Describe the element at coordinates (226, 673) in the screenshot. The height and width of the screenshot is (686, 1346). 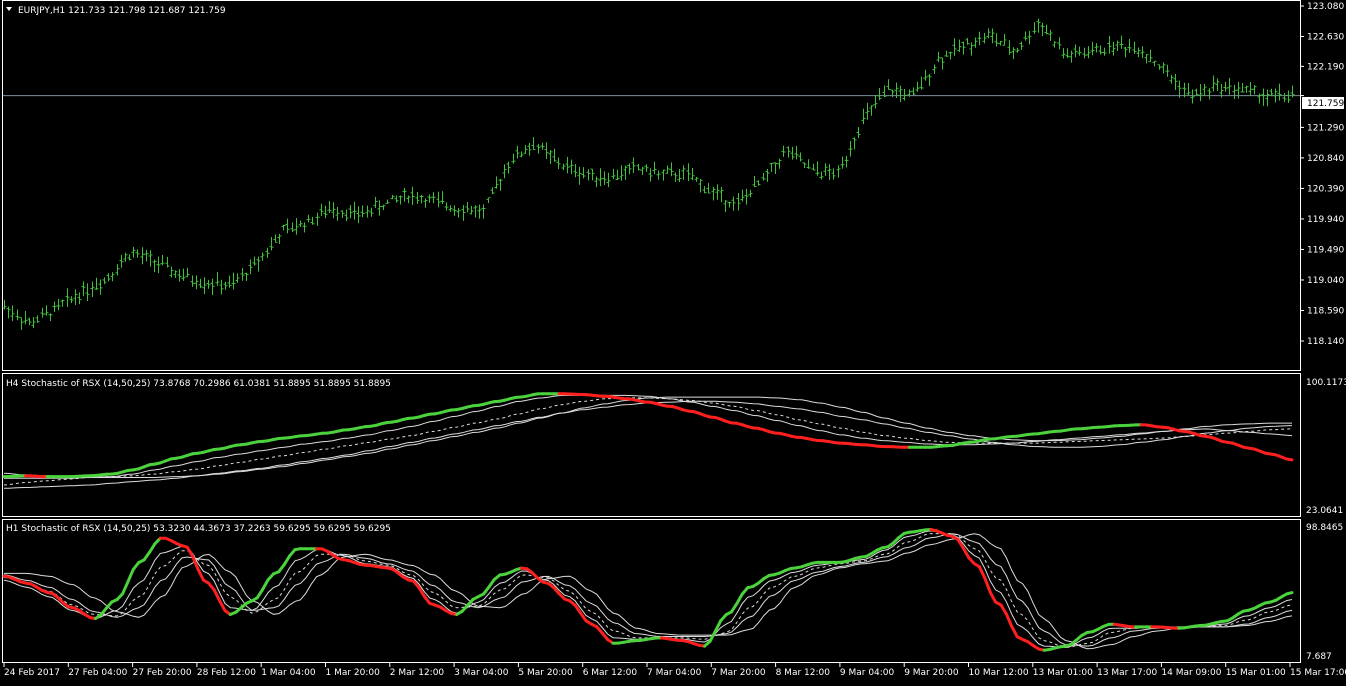
I see `time-tick-label: 28 Feb 12:00` at that location.